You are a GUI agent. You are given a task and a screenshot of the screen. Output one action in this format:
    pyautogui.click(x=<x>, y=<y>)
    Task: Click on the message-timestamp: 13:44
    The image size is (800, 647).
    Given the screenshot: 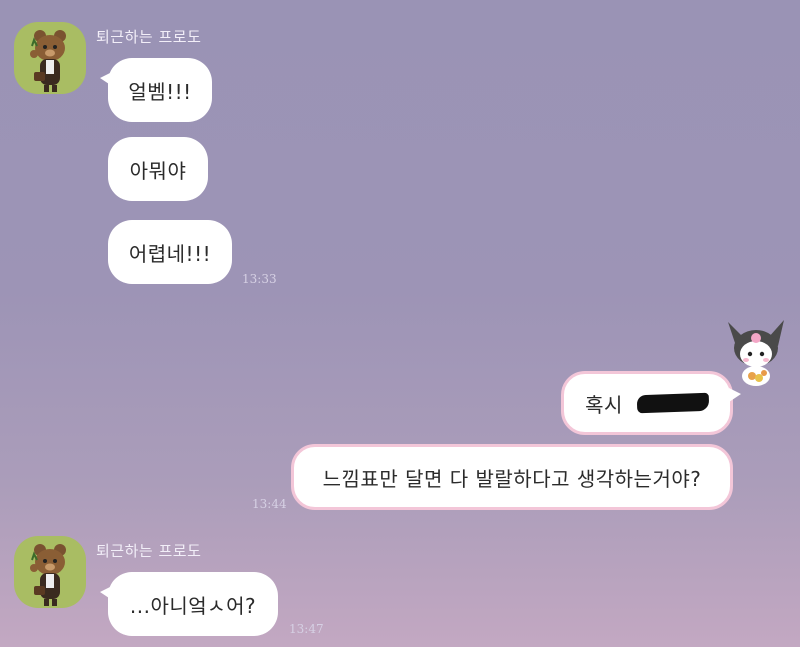 What is the action you would take?
    pyautogui.click(x=269, y=504)
    